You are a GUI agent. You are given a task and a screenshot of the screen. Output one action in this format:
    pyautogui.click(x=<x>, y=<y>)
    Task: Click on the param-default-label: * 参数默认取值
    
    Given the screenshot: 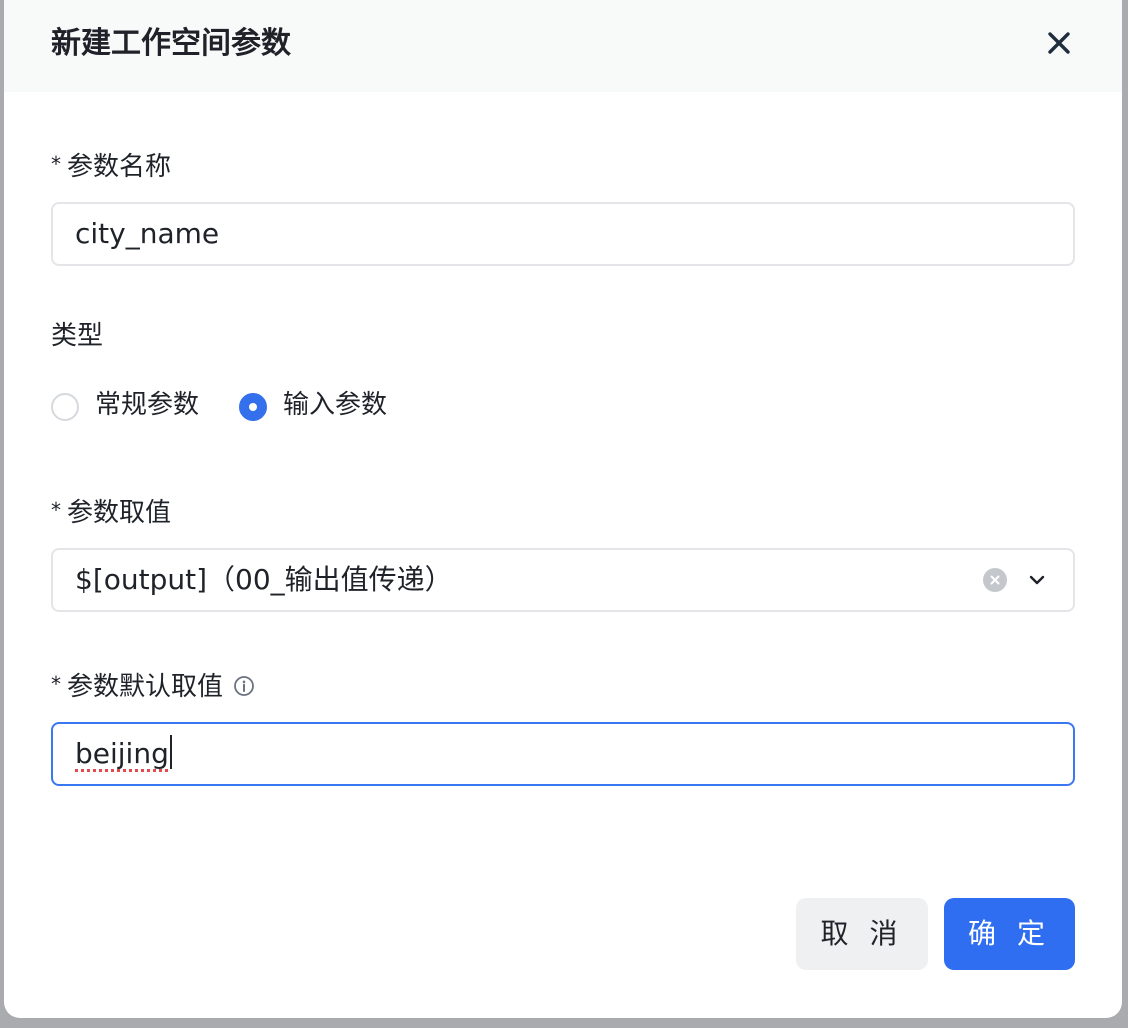 What is the action you would take?
    pyautogui.click(x=153, y=685)
    